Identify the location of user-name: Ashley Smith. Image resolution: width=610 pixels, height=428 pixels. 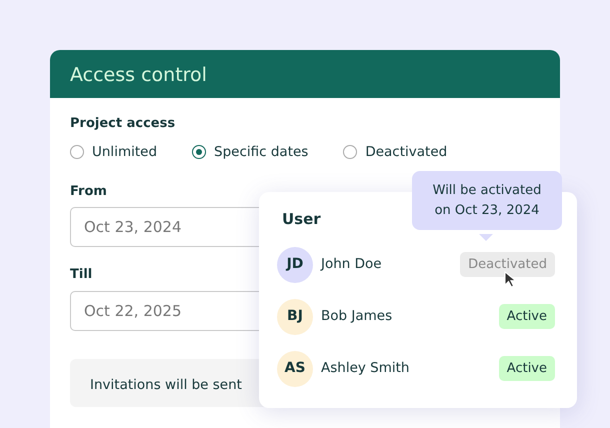
(365, 368).